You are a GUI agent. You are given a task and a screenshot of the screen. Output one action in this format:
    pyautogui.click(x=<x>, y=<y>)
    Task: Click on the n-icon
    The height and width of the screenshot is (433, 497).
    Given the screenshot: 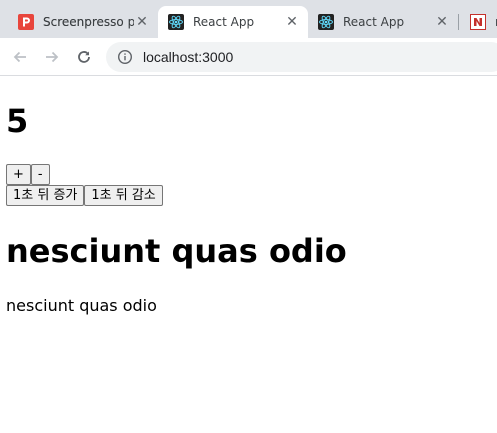 What is the action you would take?
    pyautogui.click(x=478, y=22)
    